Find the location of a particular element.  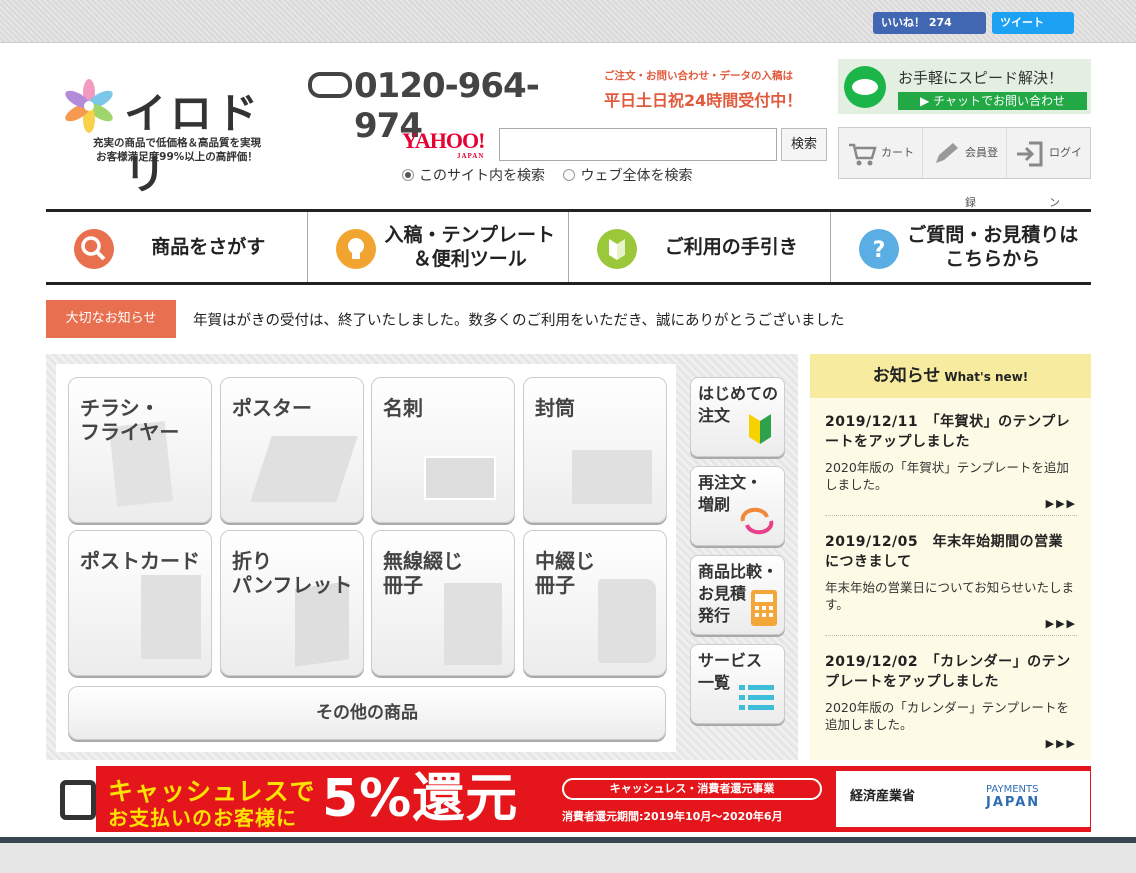

cashless-check-icon is located at coordinates (71, 799).